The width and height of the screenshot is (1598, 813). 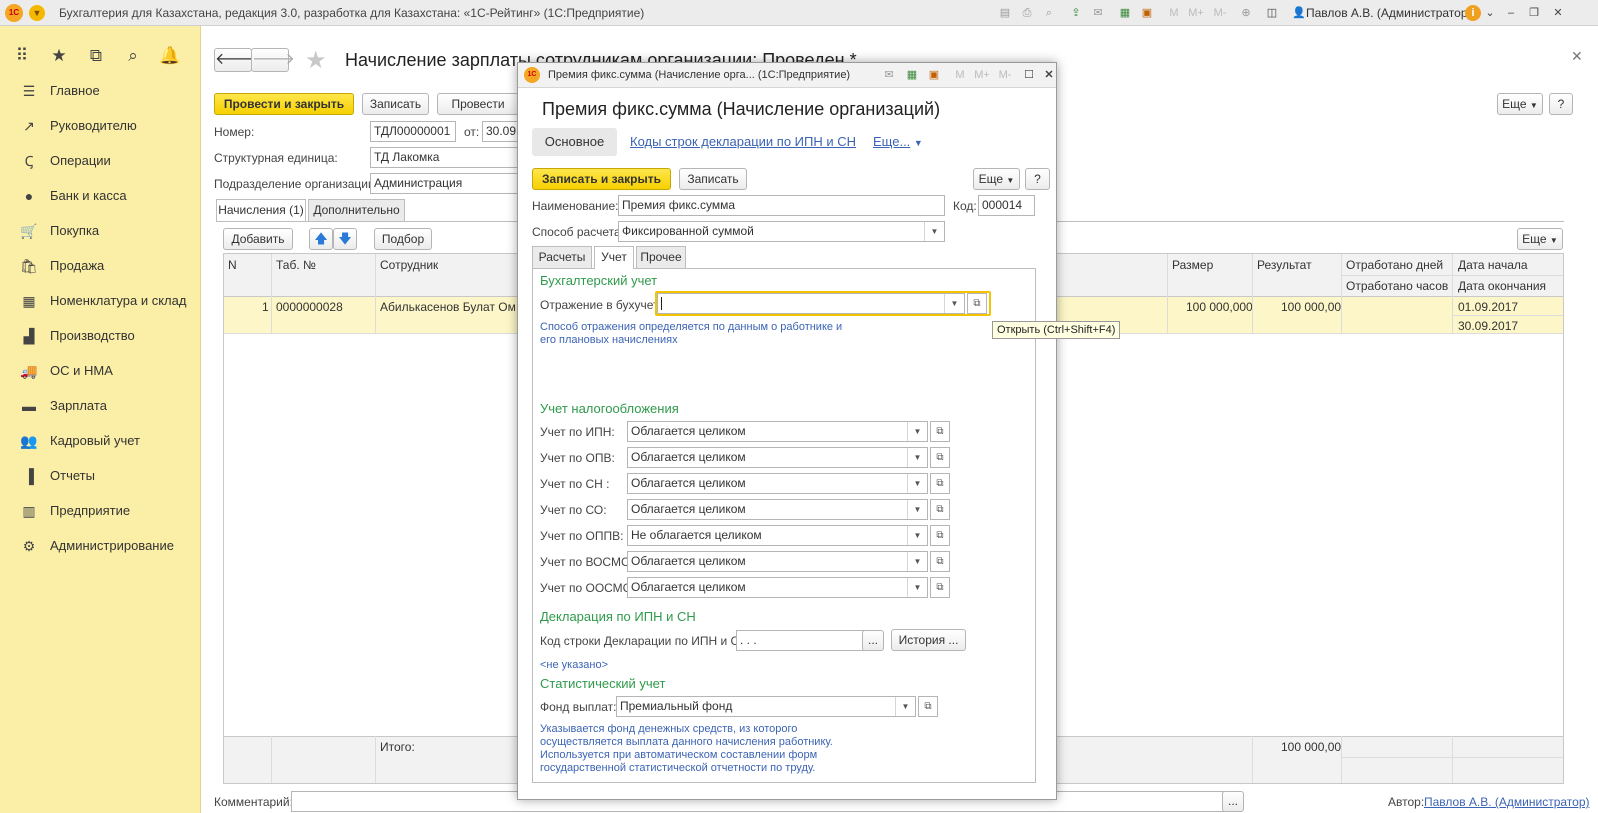 I want to click on col-header-result: Результат, so click(x=1284, y=265).